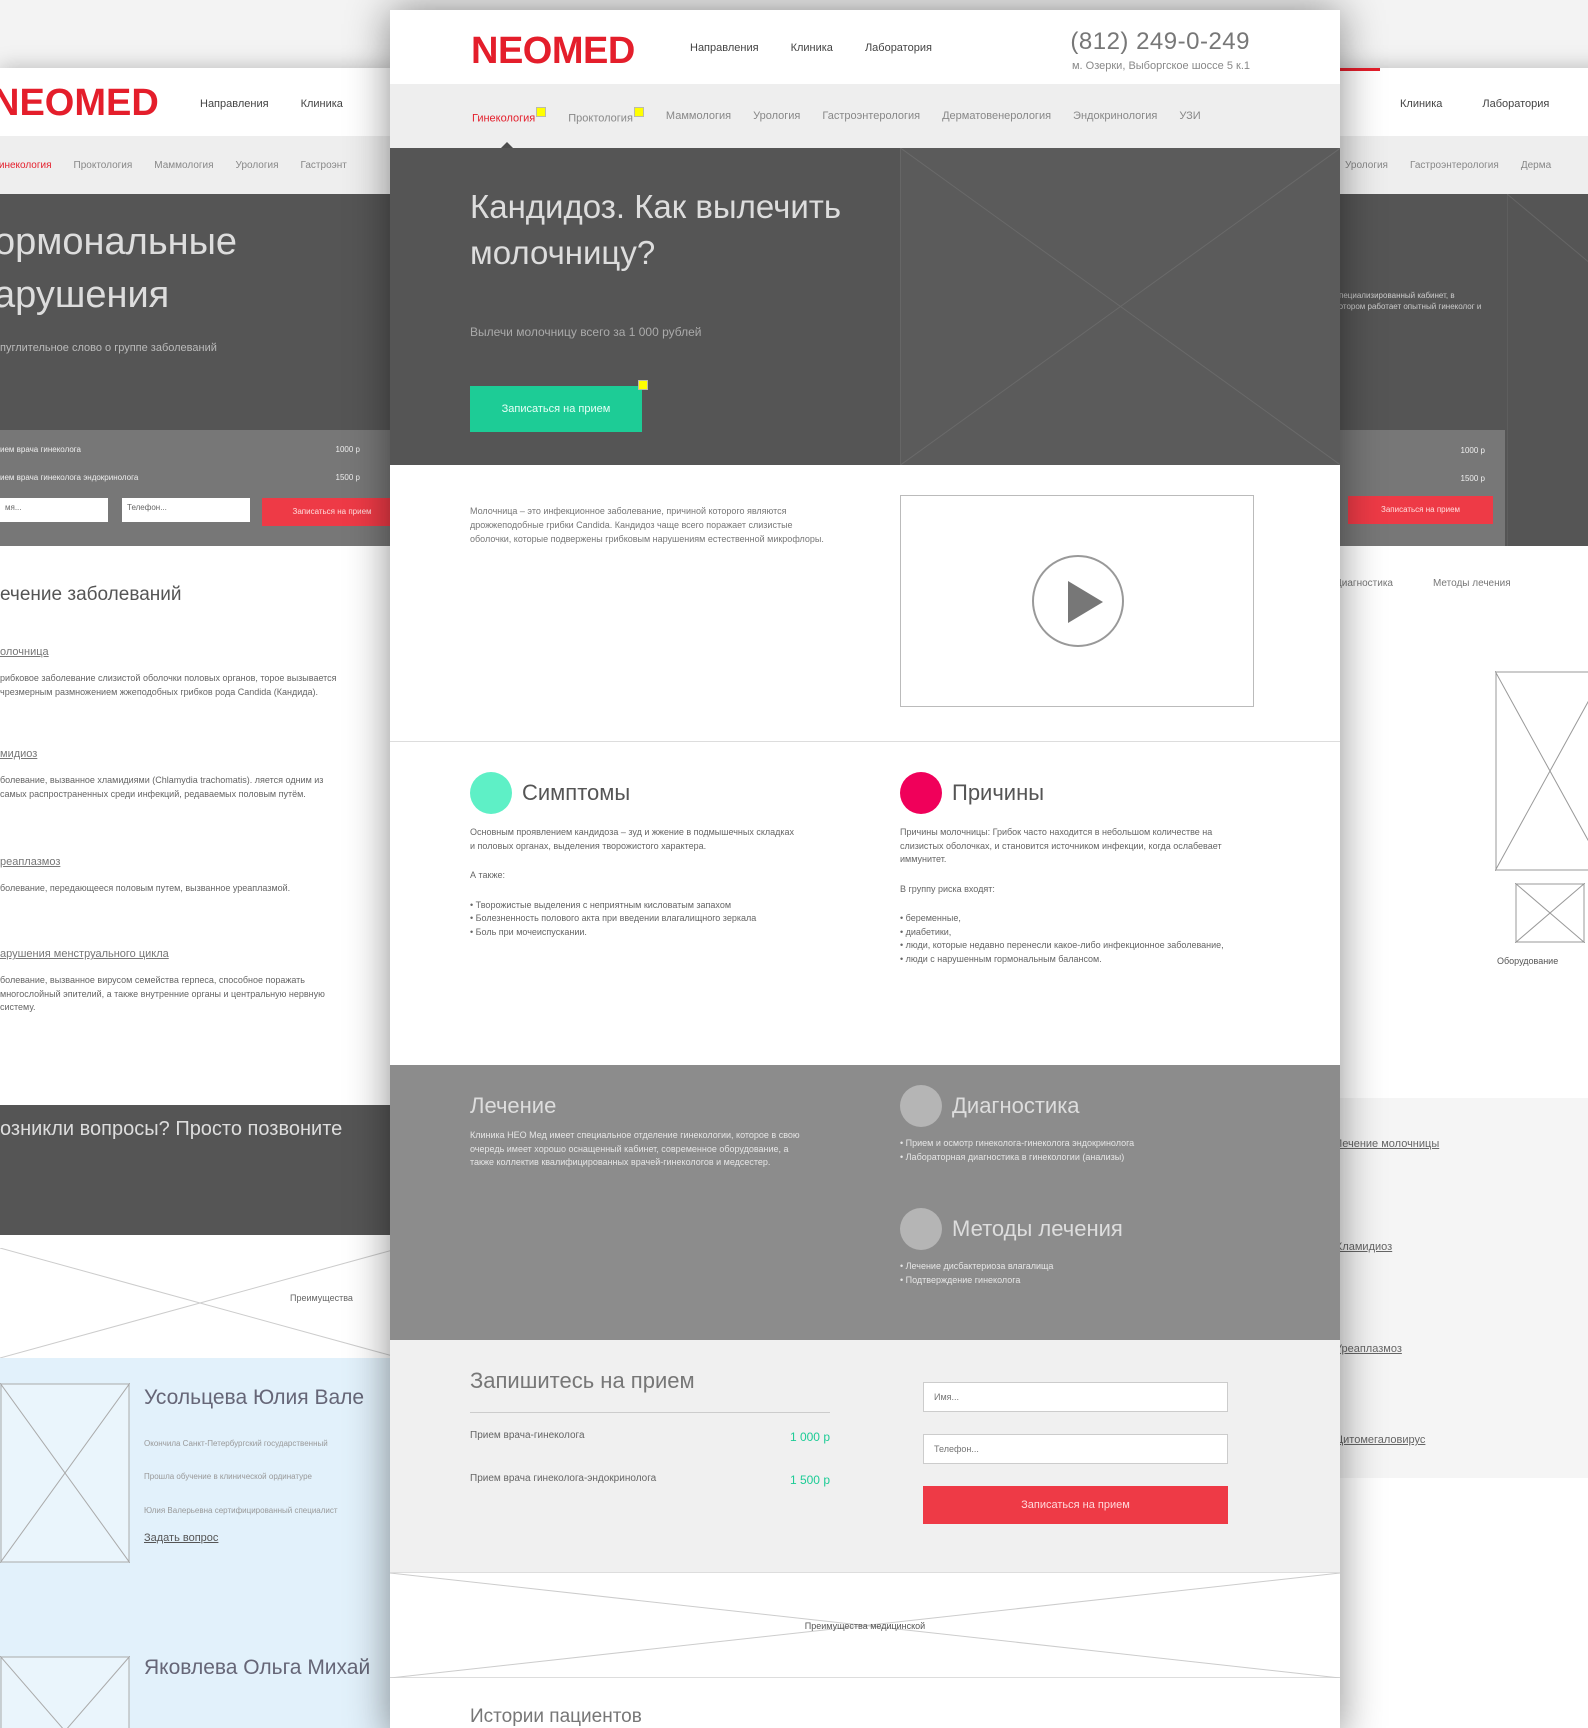  Describe the element at coordinates (650, 1412) in the screenshot. I see `booking-divider` at that location.